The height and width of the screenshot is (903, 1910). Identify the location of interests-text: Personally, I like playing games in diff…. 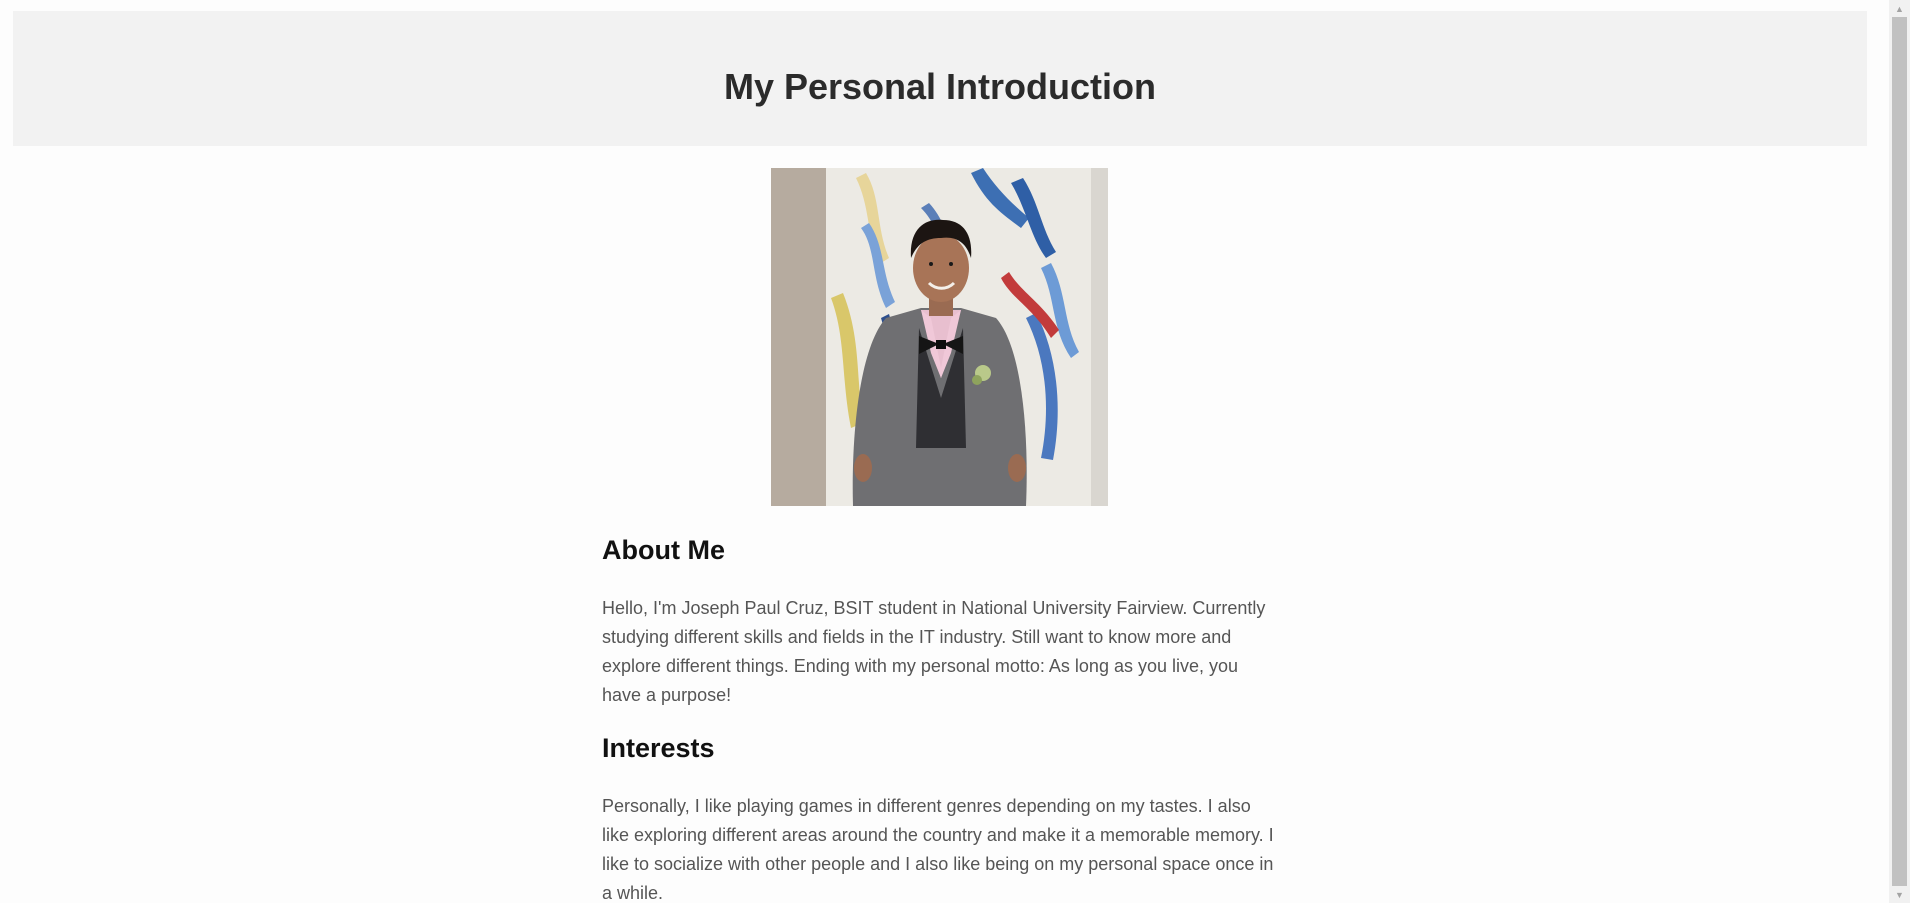
(938, 849).